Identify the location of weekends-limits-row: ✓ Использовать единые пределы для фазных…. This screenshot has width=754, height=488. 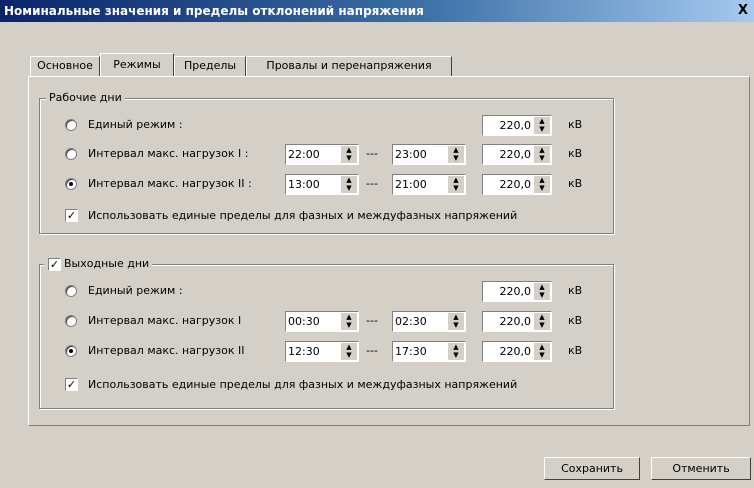
(326, 386).